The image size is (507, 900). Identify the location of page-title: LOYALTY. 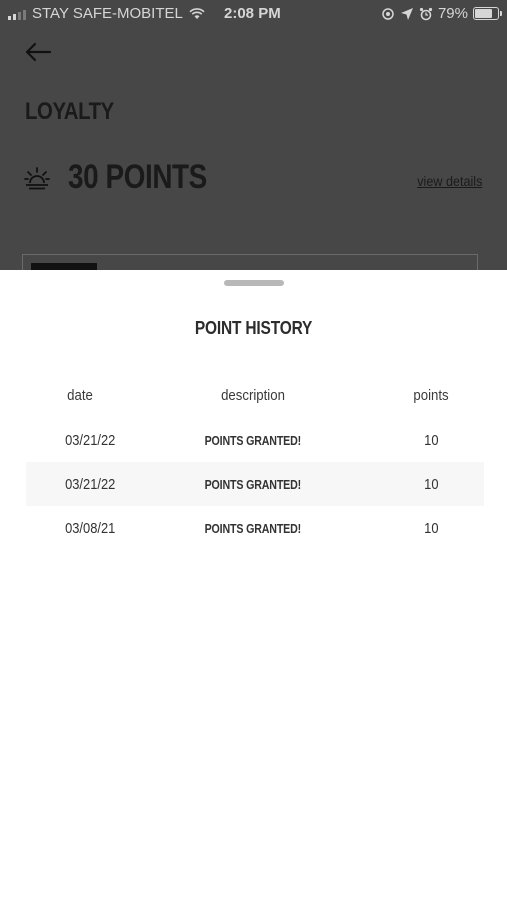
(69, 111).